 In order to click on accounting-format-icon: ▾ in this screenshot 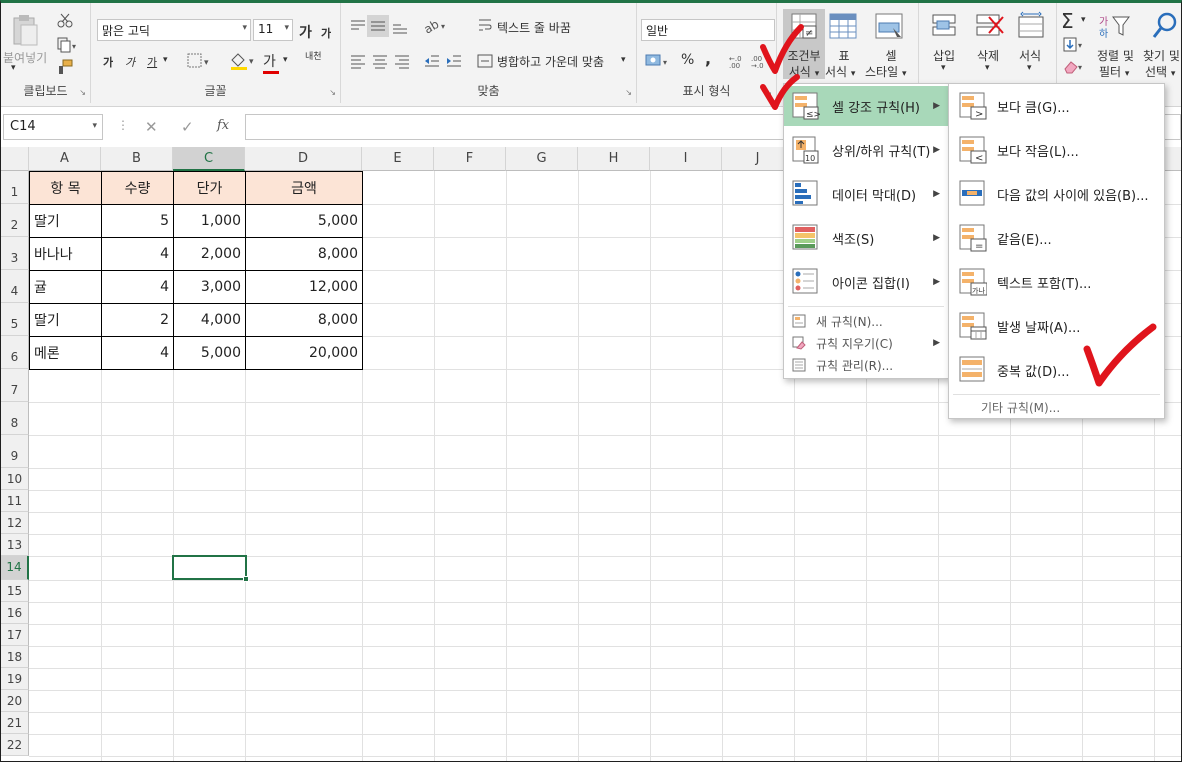, I will do `click(659, 62)`.